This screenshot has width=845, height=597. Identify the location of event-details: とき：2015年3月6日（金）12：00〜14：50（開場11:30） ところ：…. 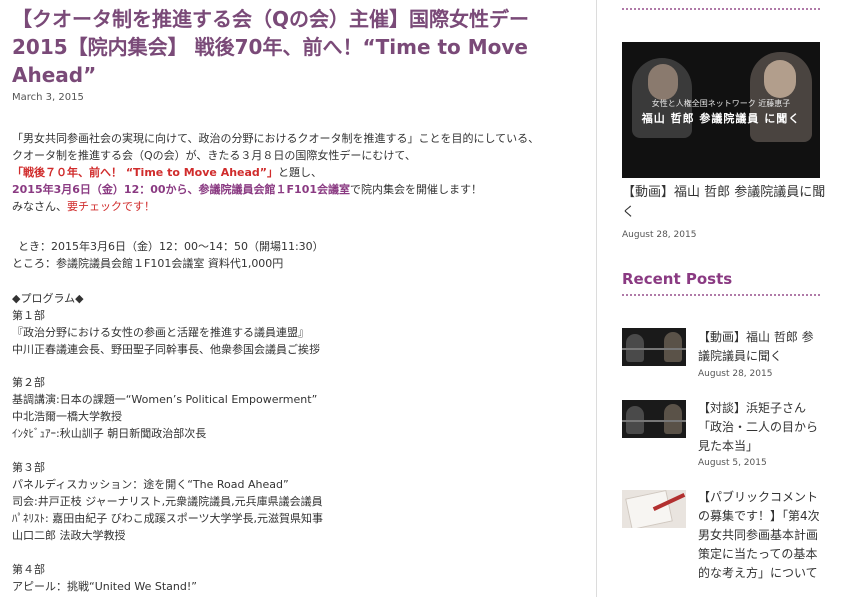
(297, 255).